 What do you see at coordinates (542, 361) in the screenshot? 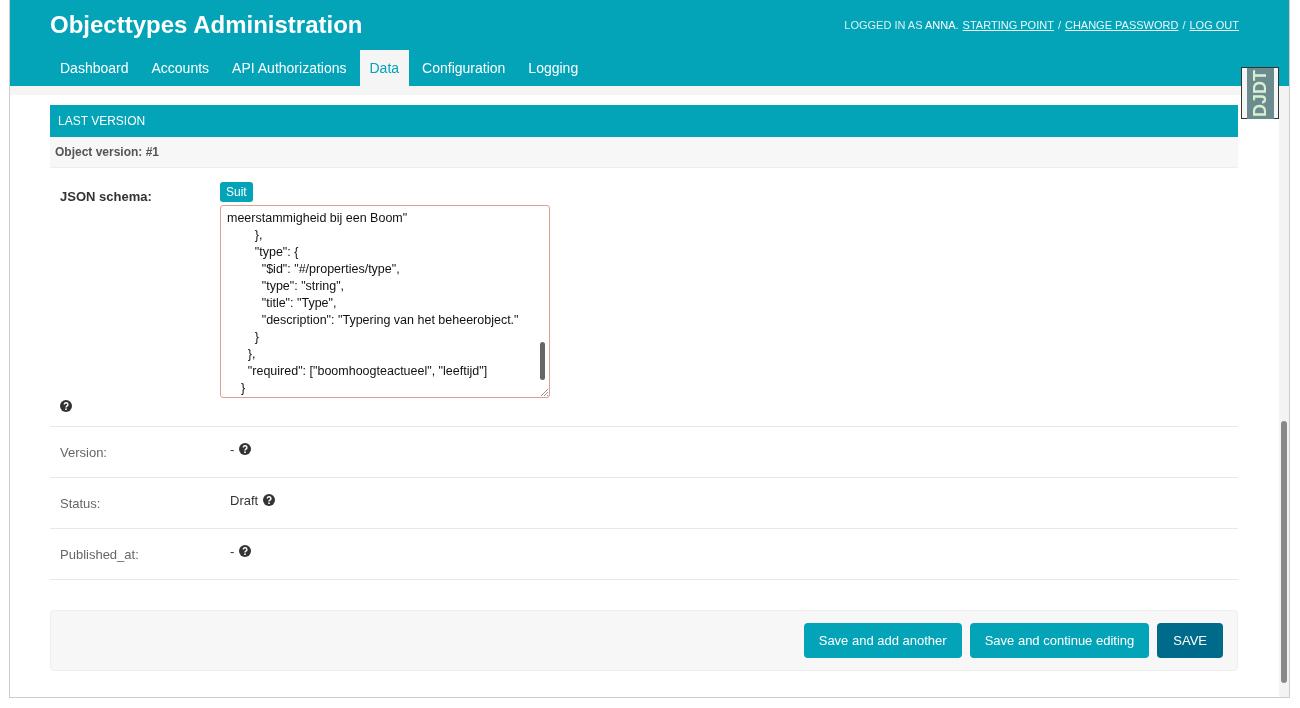
I see `scrollbar-thumb` at bounding box center [542, 361].